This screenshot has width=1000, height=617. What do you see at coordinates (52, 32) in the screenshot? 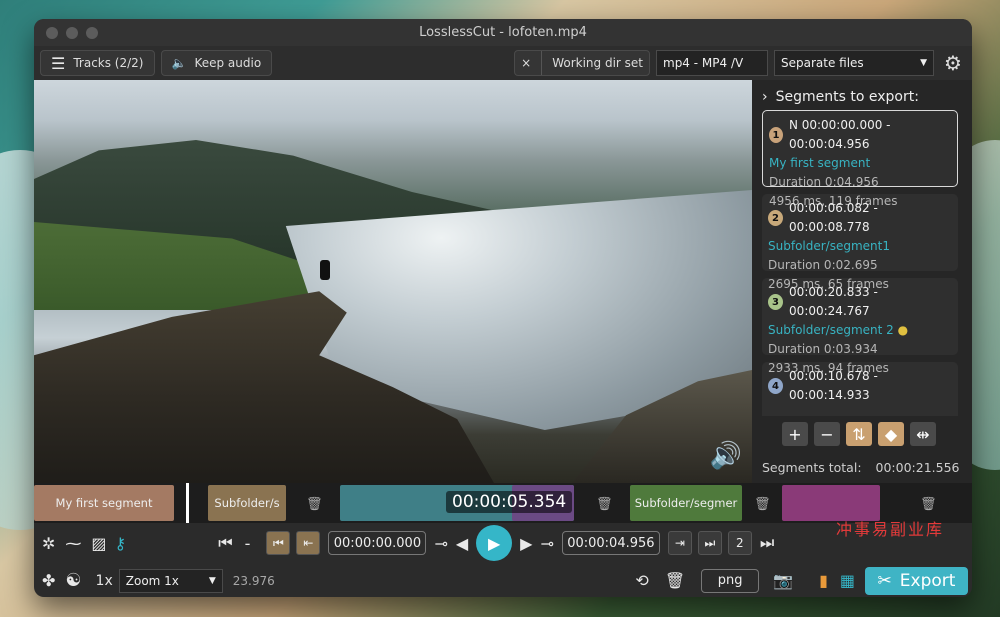
I see `close-window-button` at bounding box center [52, 32].